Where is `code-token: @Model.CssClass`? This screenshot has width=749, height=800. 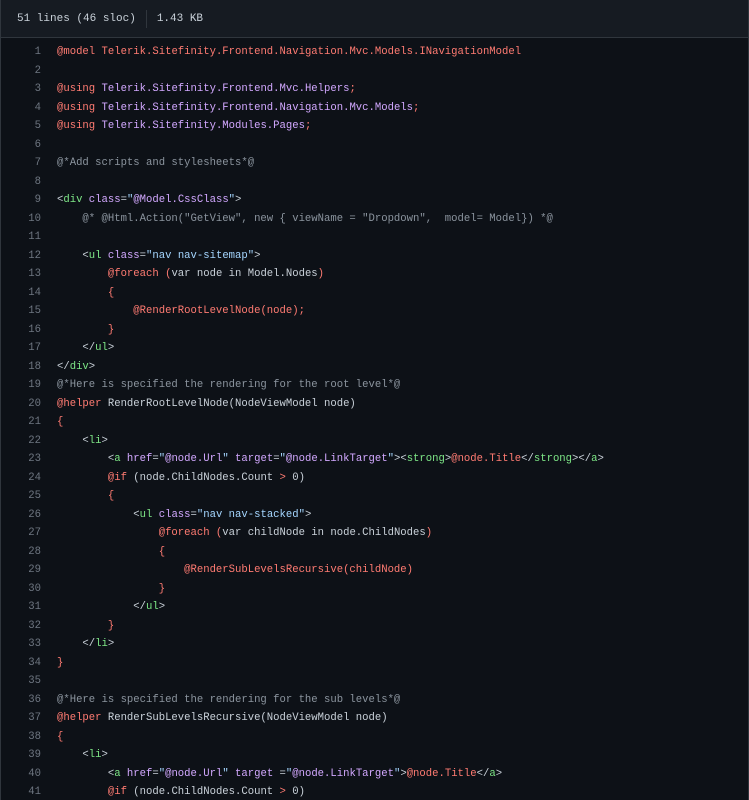 code-token: @Model.CssClass is located at coordinates (181, 200).